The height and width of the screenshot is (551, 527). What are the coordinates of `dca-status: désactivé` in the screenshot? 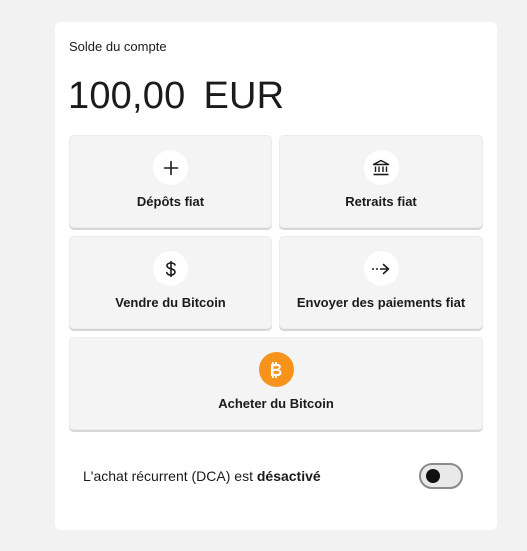 It's located at (288, 476).